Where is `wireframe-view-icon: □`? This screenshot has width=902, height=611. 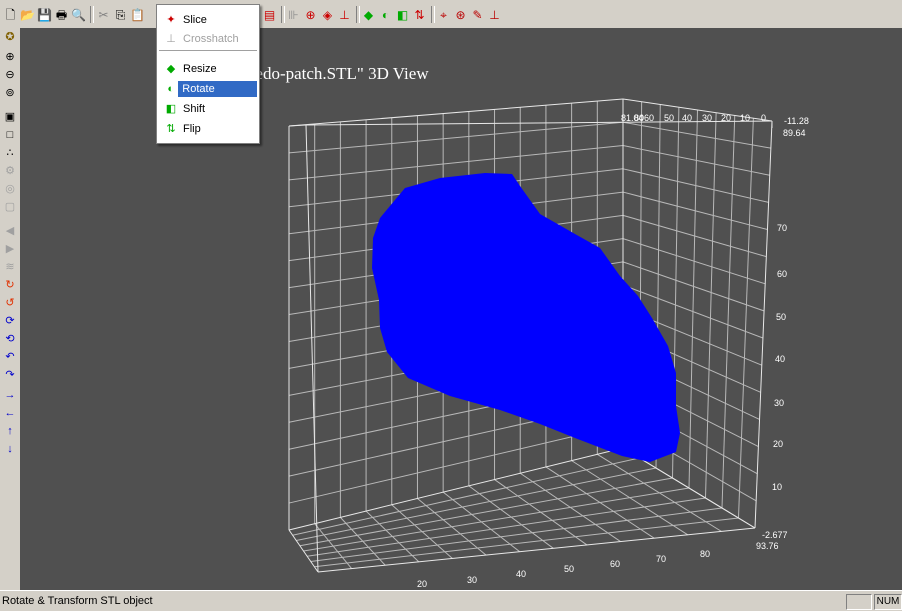 wireframe-view-icon: □ is located at coordinates (10, 135).